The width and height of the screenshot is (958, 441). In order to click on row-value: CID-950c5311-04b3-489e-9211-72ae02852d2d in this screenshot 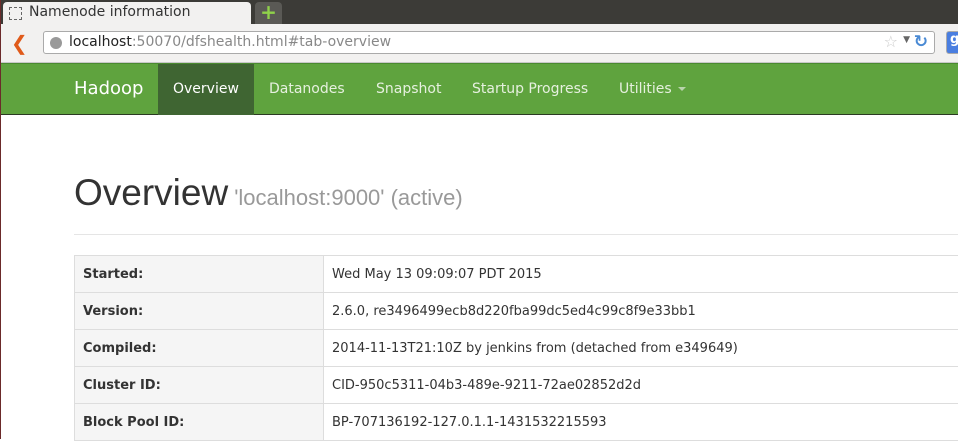, I will do `click(641, 385)`.